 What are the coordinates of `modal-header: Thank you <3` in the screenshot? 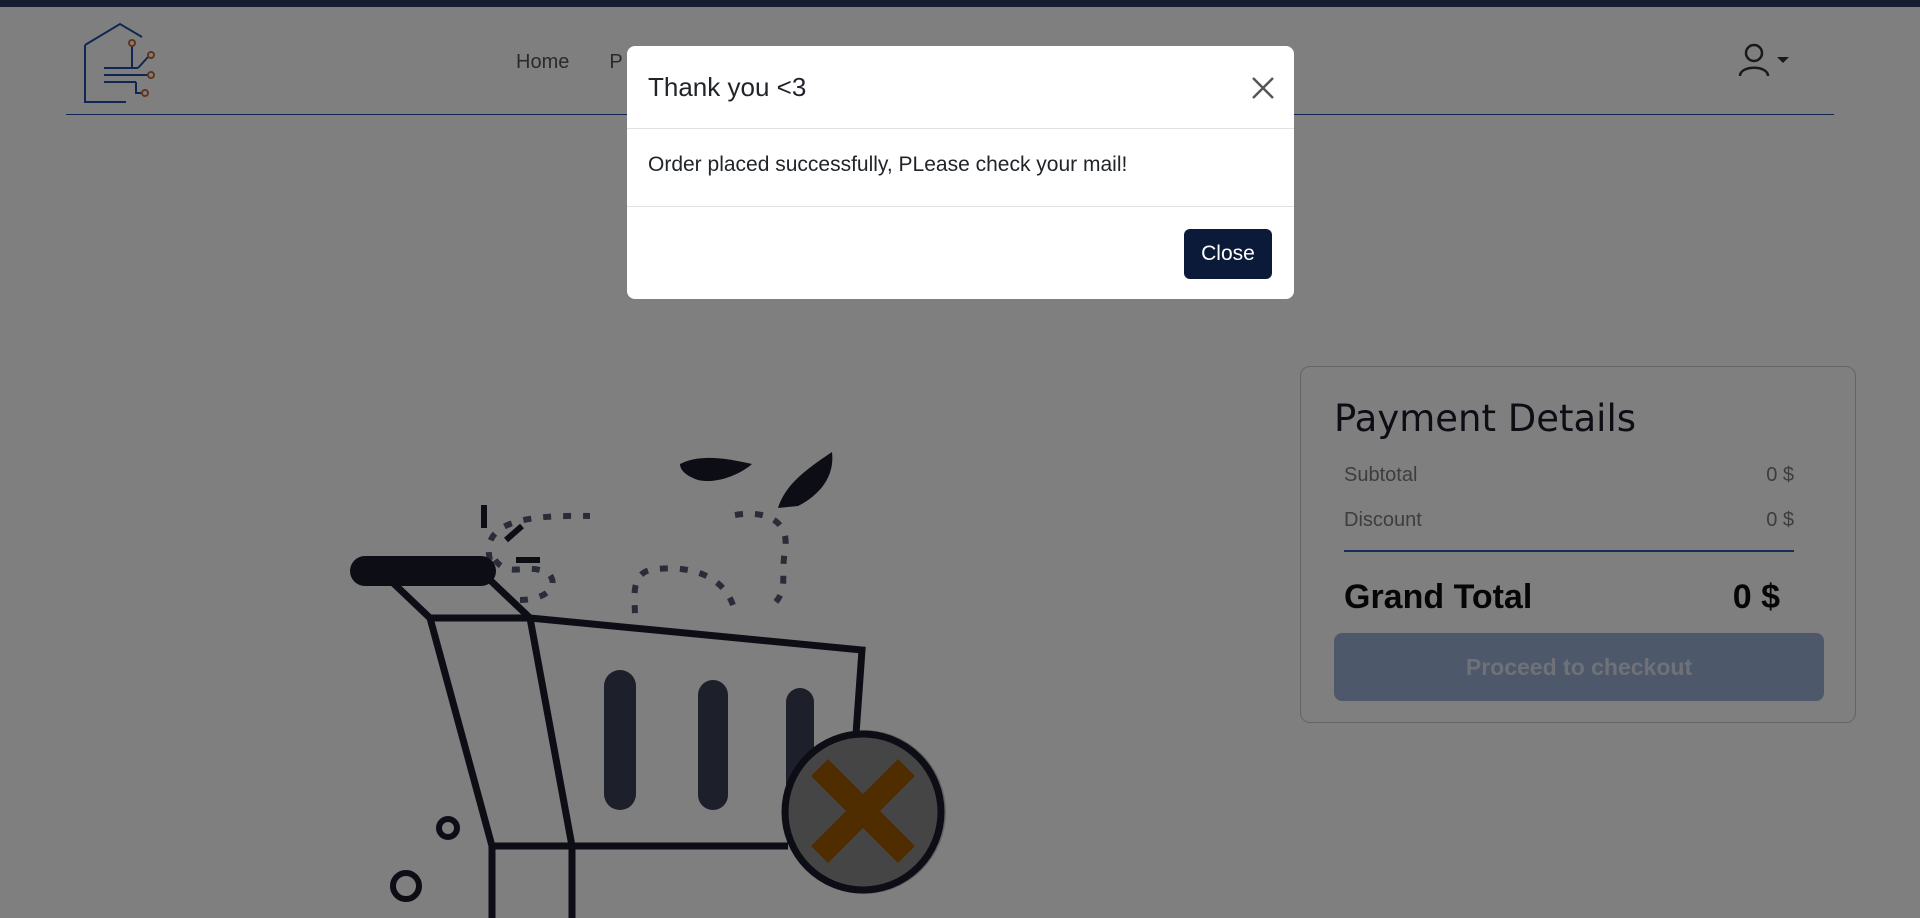 It's located at (960, 87).